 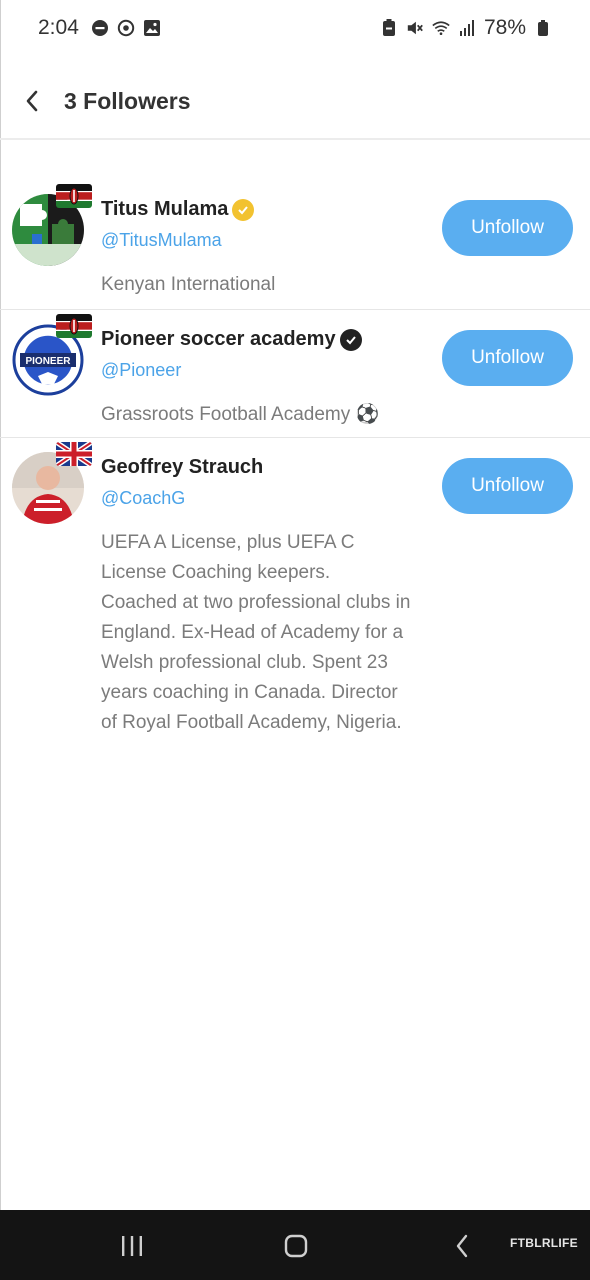 I want to click on follower-handle: @CoachG, so click(x=143, y=498).